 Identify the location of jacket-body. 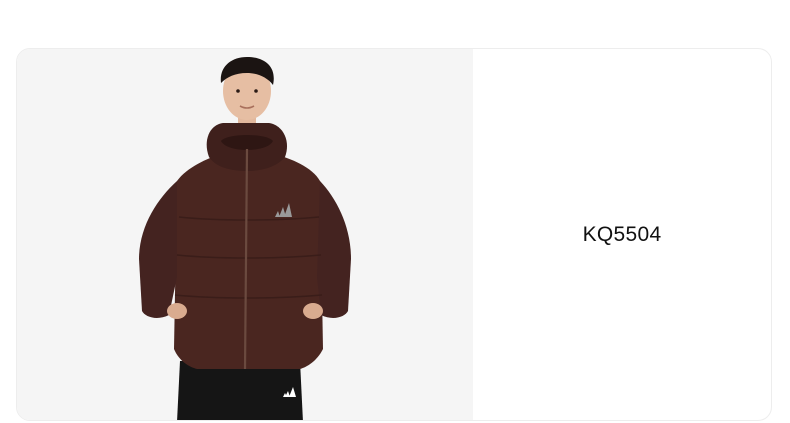
(248, 261).